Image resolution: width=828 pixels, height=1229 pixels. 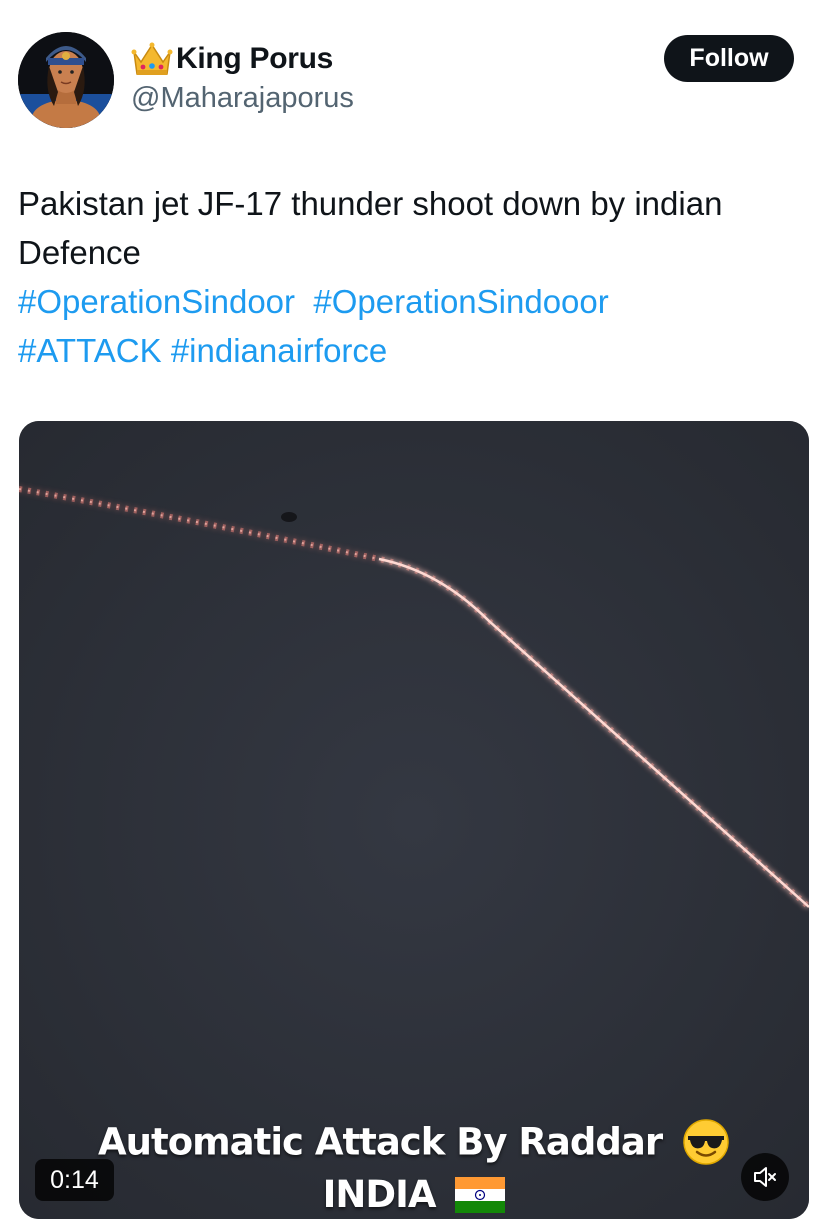 I want to click on hashtag-link: #ATTACK, so click(x=90, y=350).